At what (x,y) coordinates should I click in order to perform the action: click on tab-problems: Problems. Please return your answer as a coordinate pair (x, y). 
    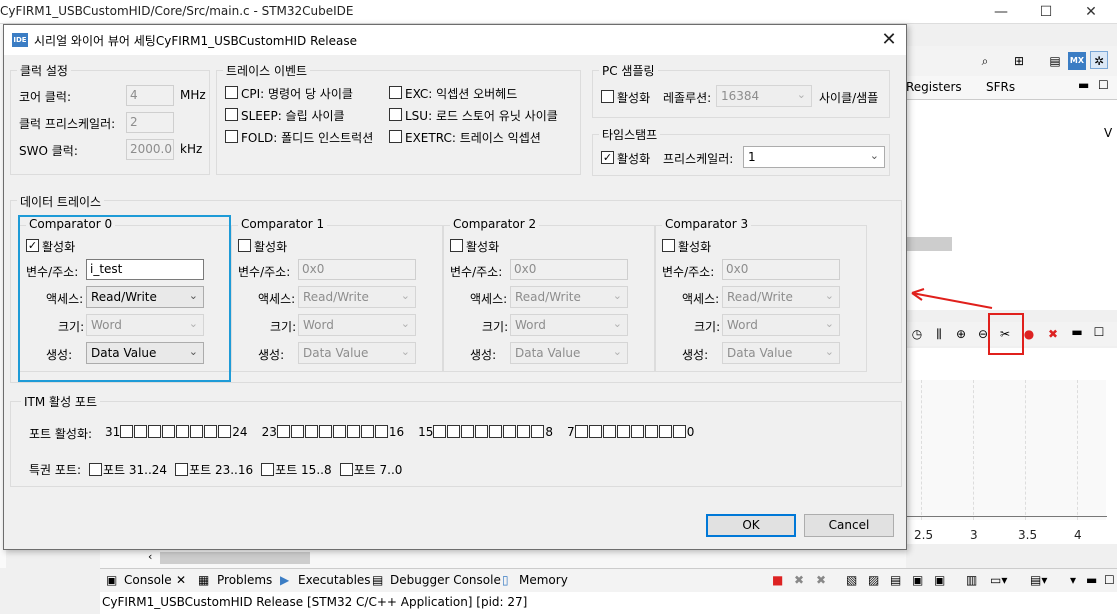
    Looking at the image, I should click on (244, 580).